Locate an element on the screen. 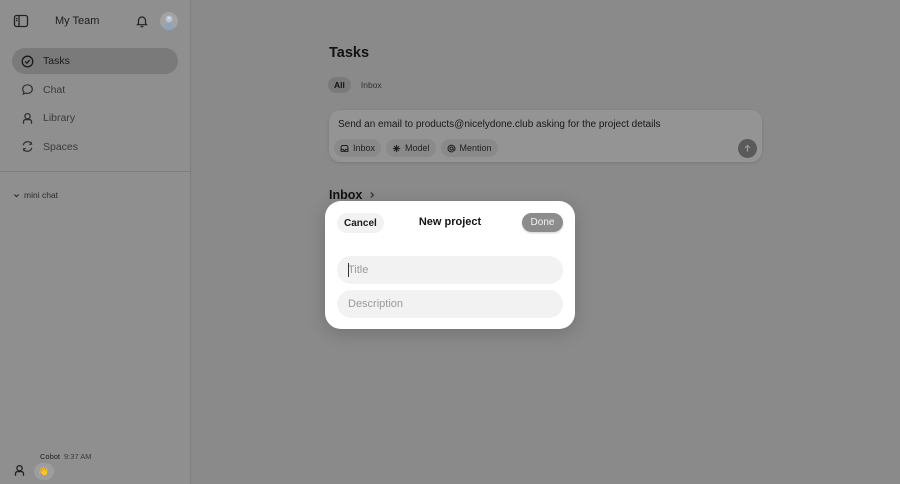  mini-chat-toggle: mini chat is located at coordinates (35, 195).